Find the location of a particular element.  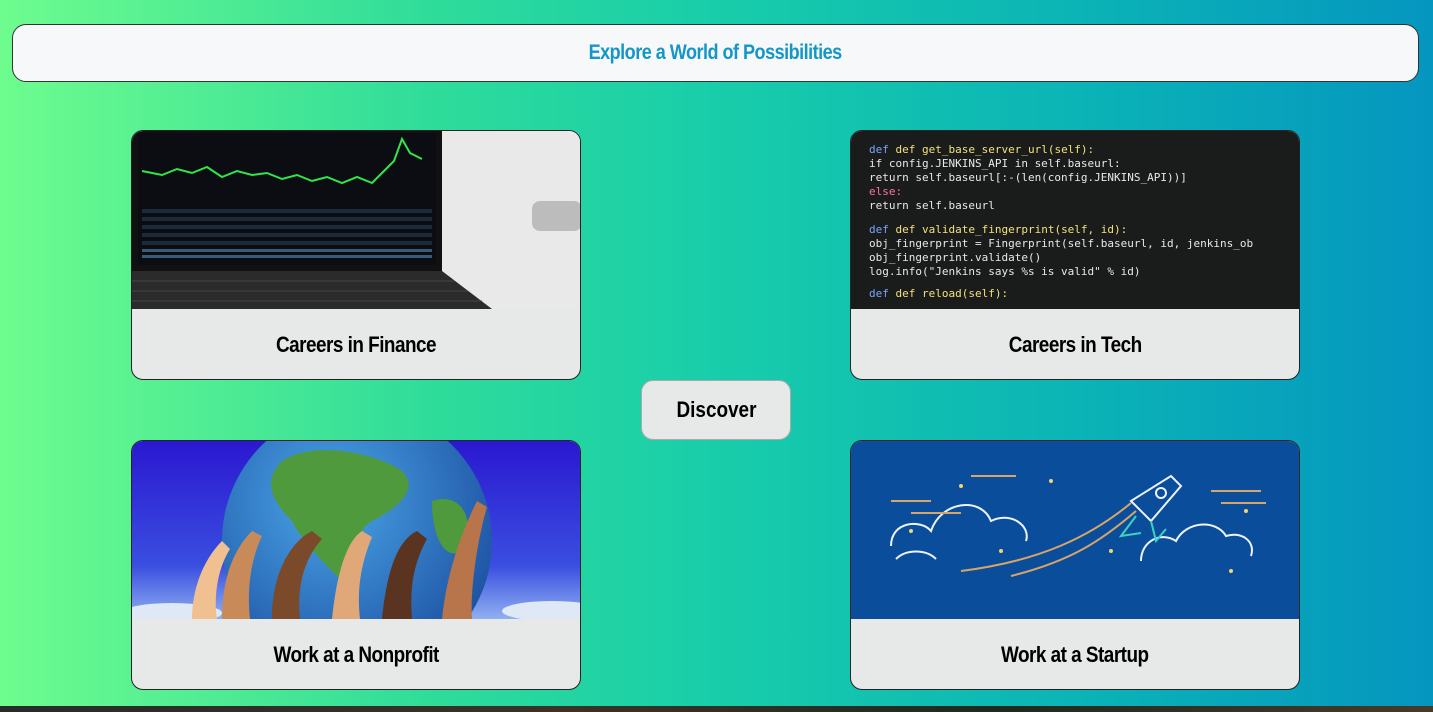

svg-text: obj_fingerprint.validate() is located at coordinates (955, 257).